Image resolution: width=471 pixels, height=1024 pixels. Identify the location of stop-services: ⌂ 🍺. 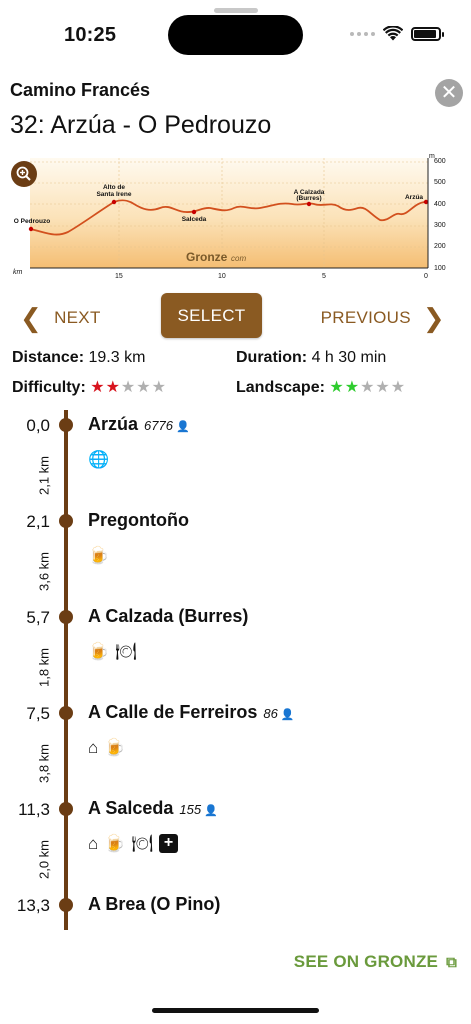
(106, 747).